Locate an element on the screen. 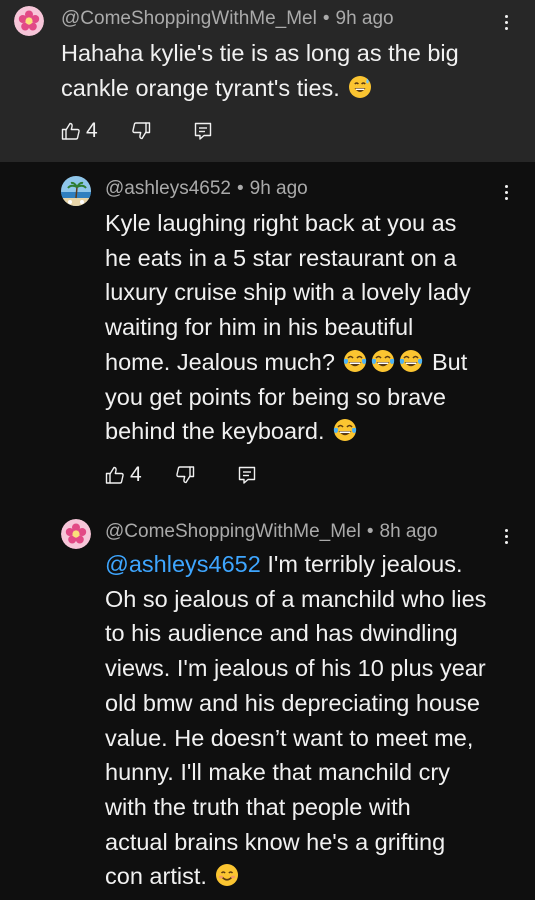  comment-line: he eats in a 5 star restaurant on a is located at coordinates (281, 257).